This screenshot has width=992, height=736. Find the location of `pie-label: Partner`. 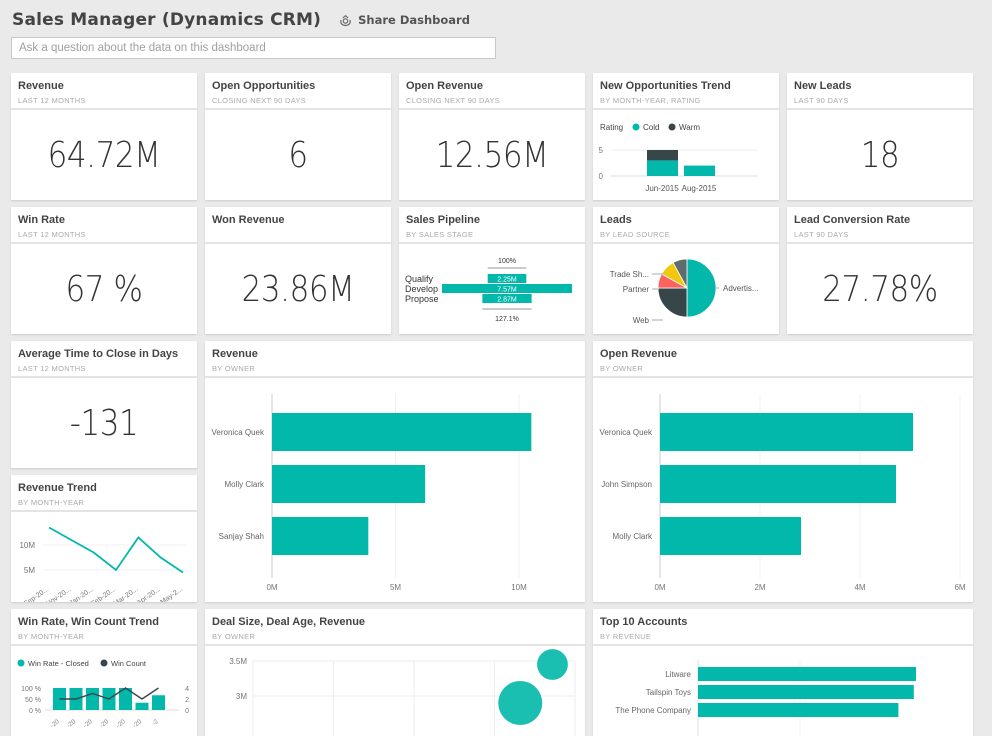

pie-label: Partner is located at coordinates (636, 289).